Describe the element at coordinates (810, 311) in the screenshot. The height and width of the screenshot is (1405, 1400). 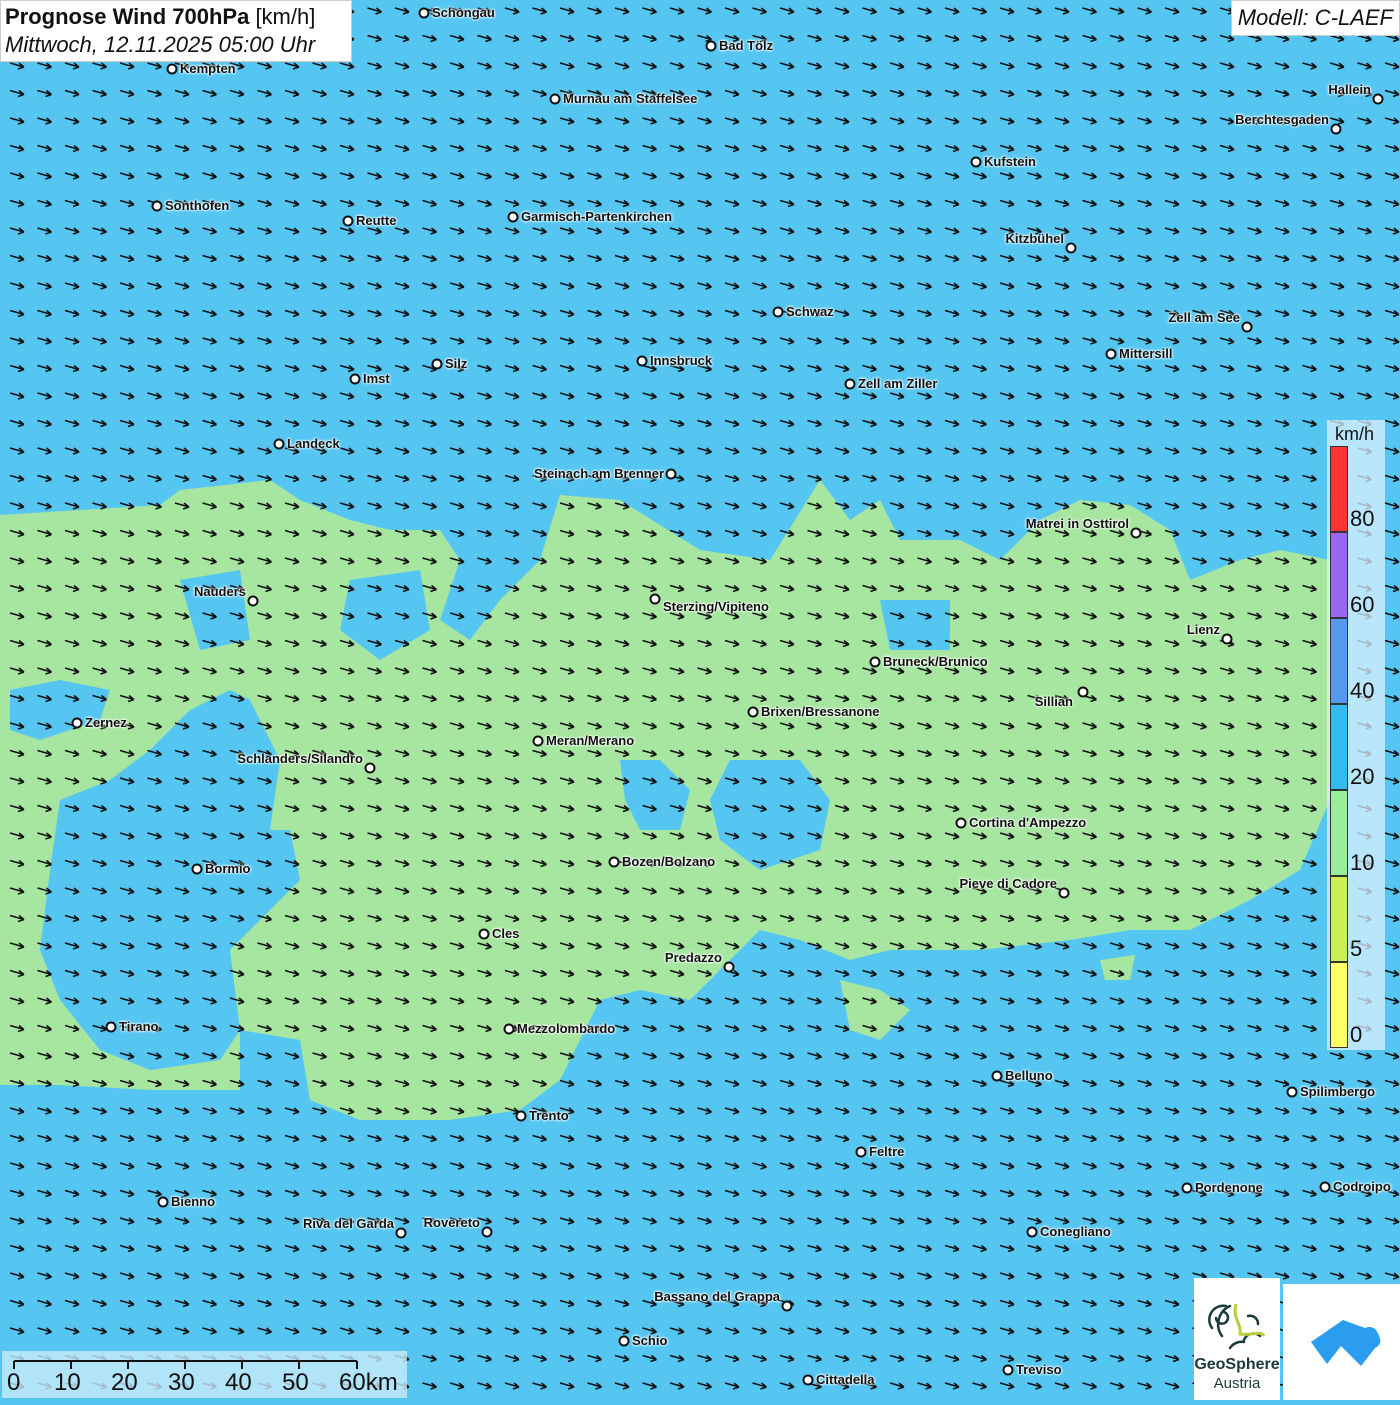
I see `city-label: Schwaz` at that location.